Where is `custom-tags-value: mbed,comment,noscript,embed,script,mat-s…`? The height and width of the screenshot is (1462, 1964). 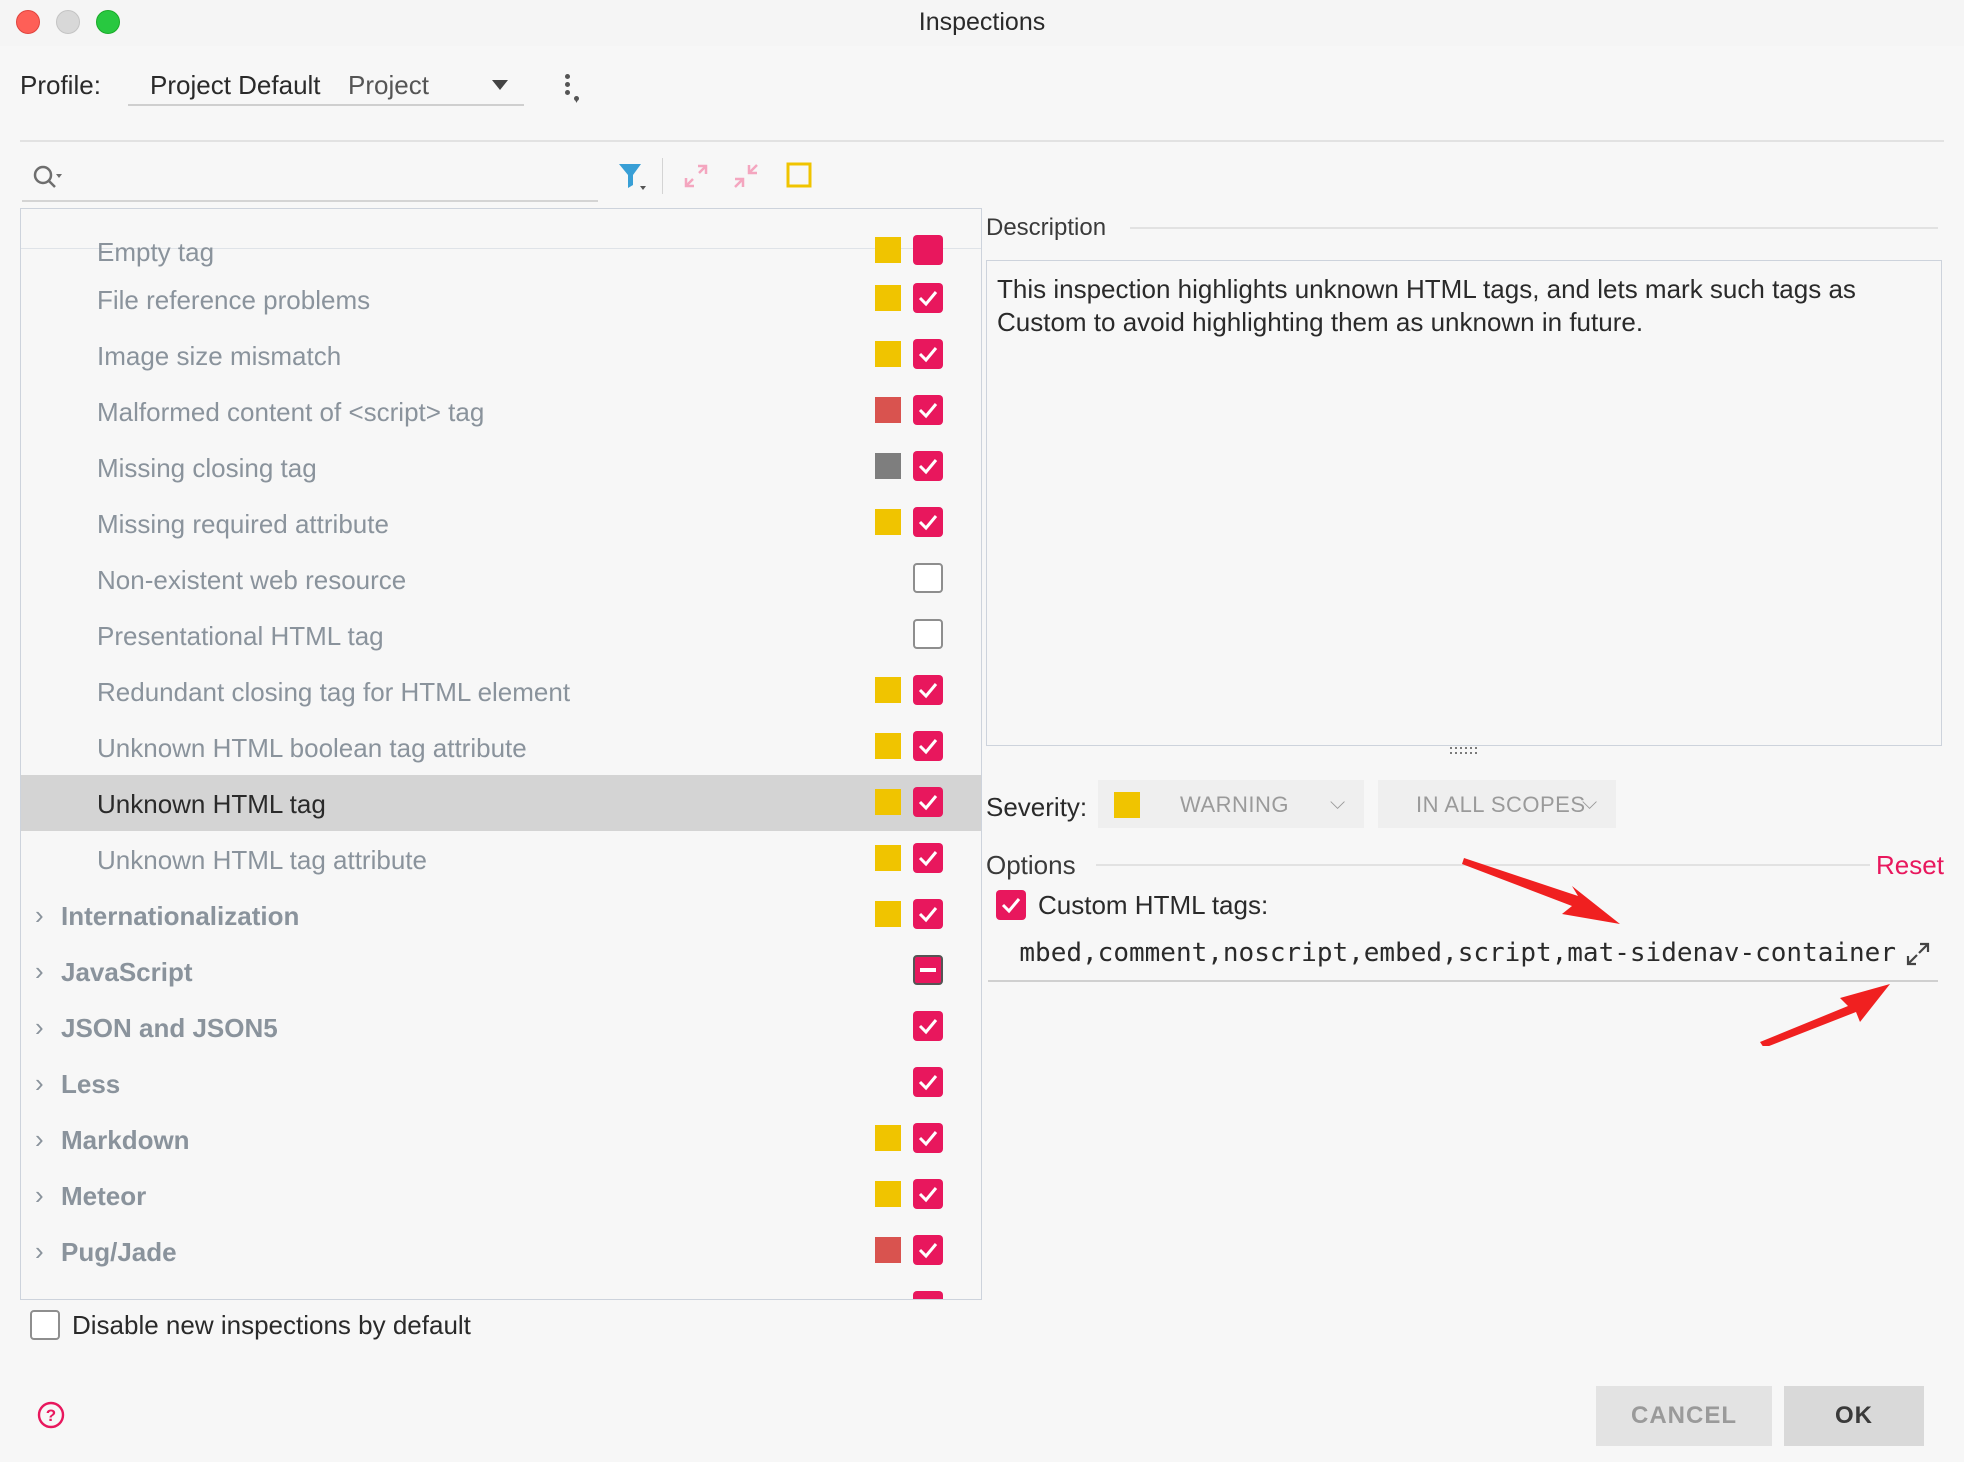
custom-tags-value: mbed,comment,noscript,embed,script,mat-s… is located at coordinates (1457, 953).